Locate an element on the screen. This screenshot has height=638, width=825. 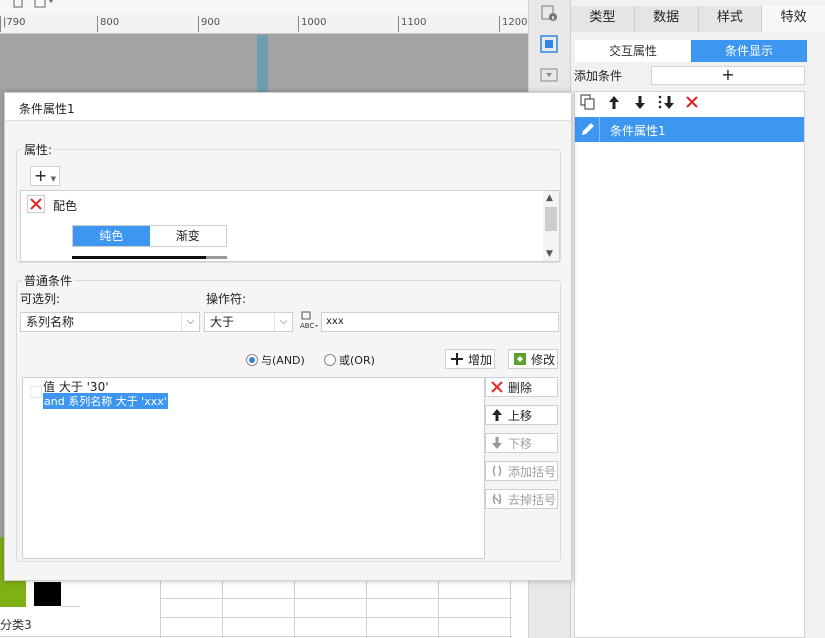
property-scrollbar: ▲ ▼ is located at coordinates (551, 226).